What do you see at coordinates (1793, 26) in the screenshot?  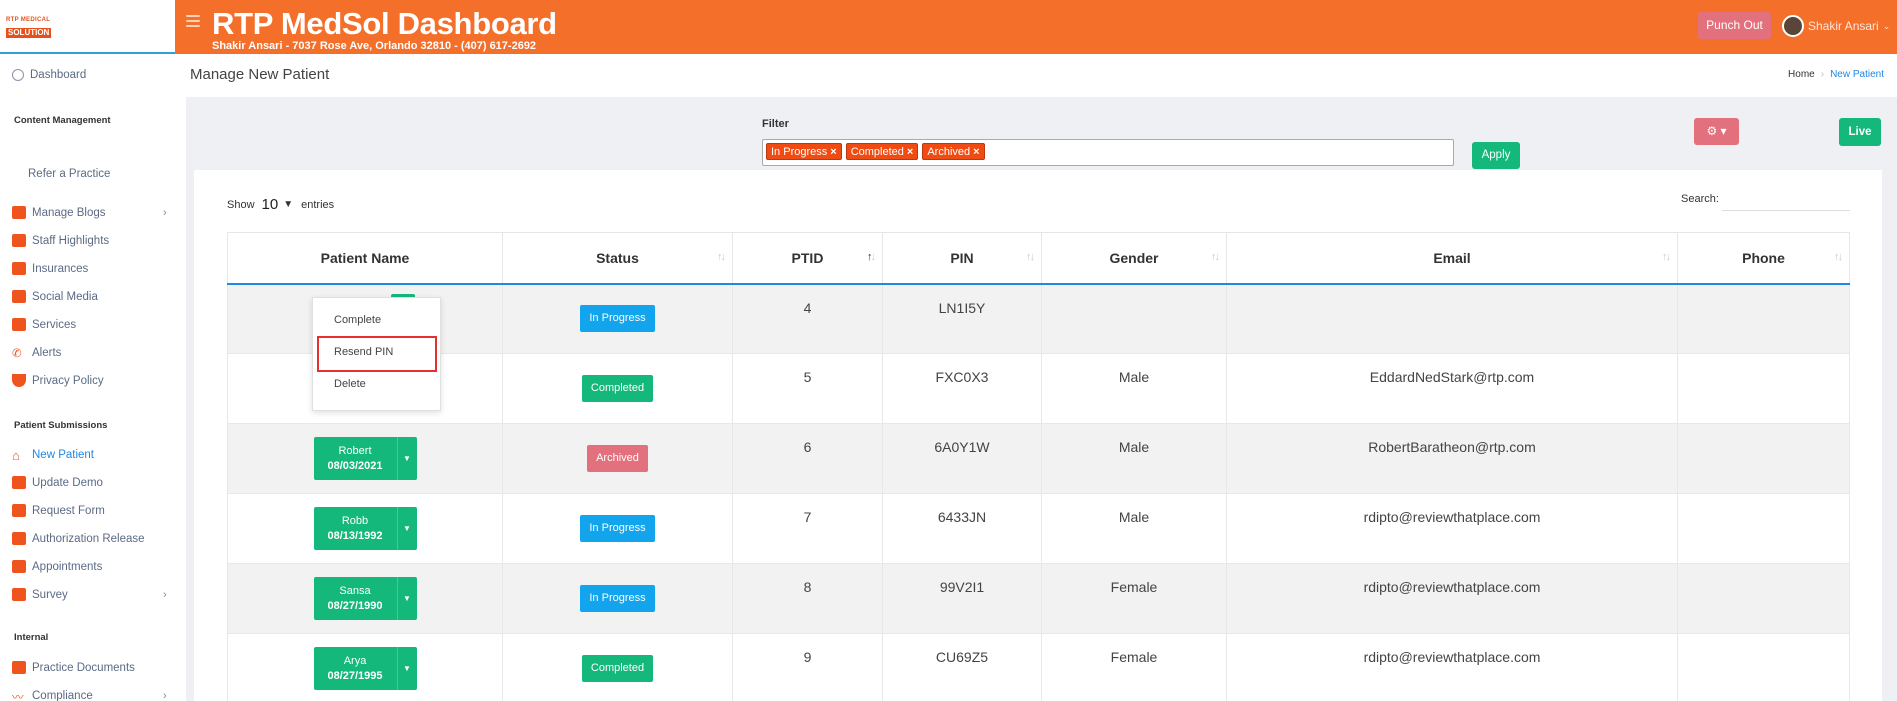 I see `avatar` at bounding box center [1793, 26].